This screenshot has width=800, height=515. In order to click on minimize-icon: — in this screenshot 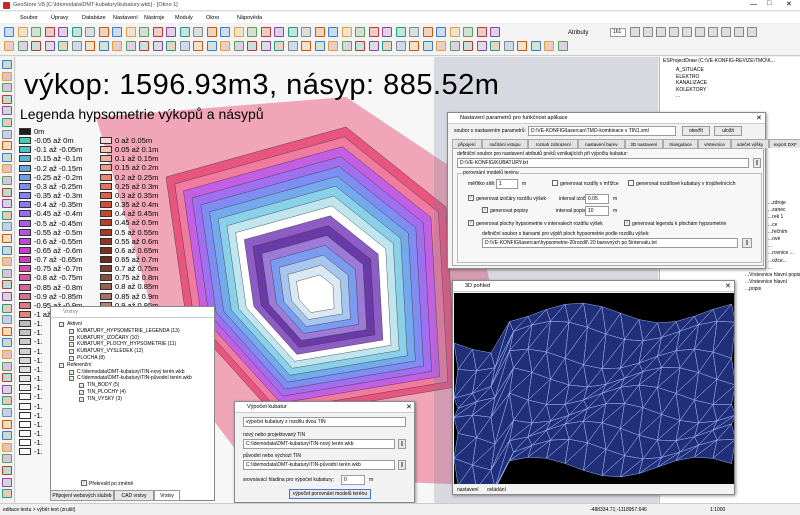, I will do `click(753, 4)`.